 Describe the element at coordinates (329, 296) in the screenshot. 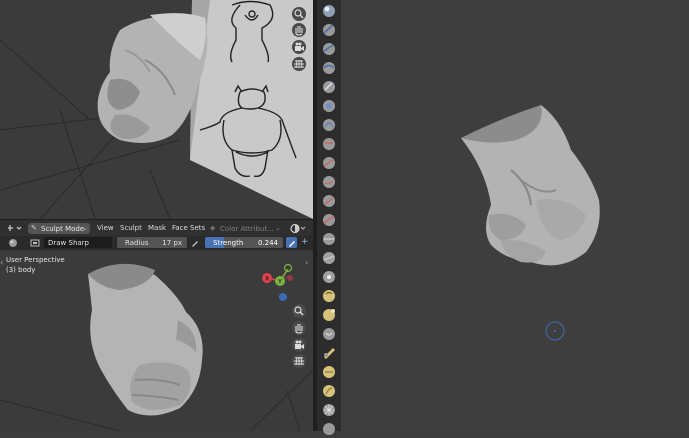

I see `grab-brush-icon` at that location.